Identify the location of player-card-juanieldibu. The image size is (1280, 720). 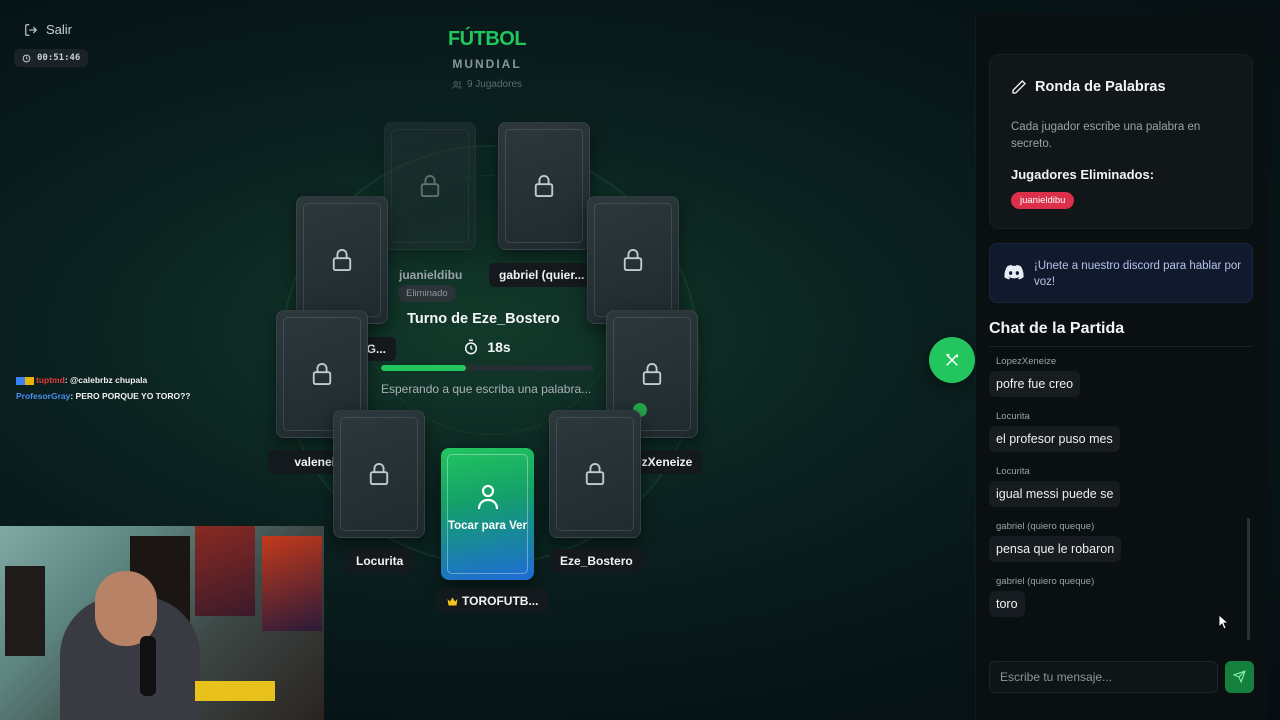
(430, 186).